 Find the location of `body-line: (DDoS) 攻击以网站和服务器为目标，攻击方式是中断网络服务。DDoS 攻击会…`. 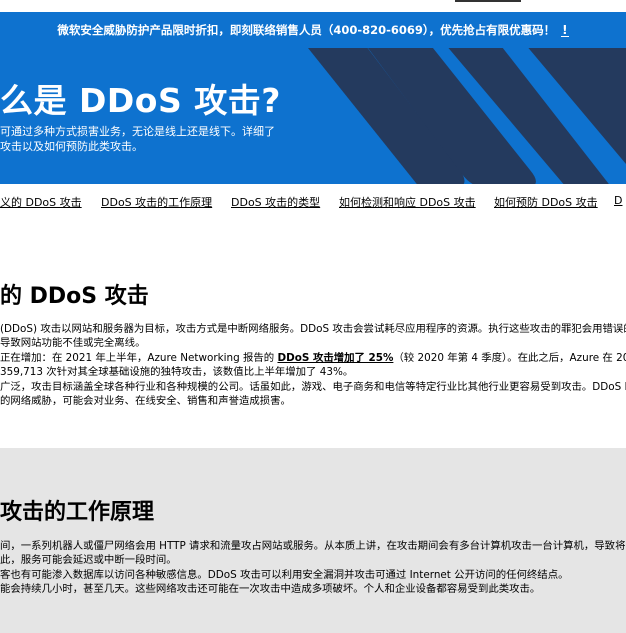

body-line: (DDoS) 攻击以网站和服务器为目标，攻击方式是中断网络服务。DDoS 攻击会… is located at coordinates (313, 329).